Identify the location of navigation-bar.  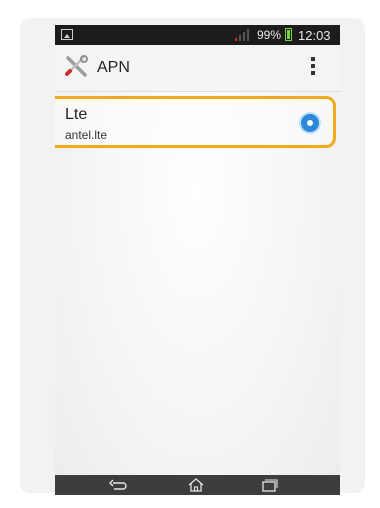
(197, 485).